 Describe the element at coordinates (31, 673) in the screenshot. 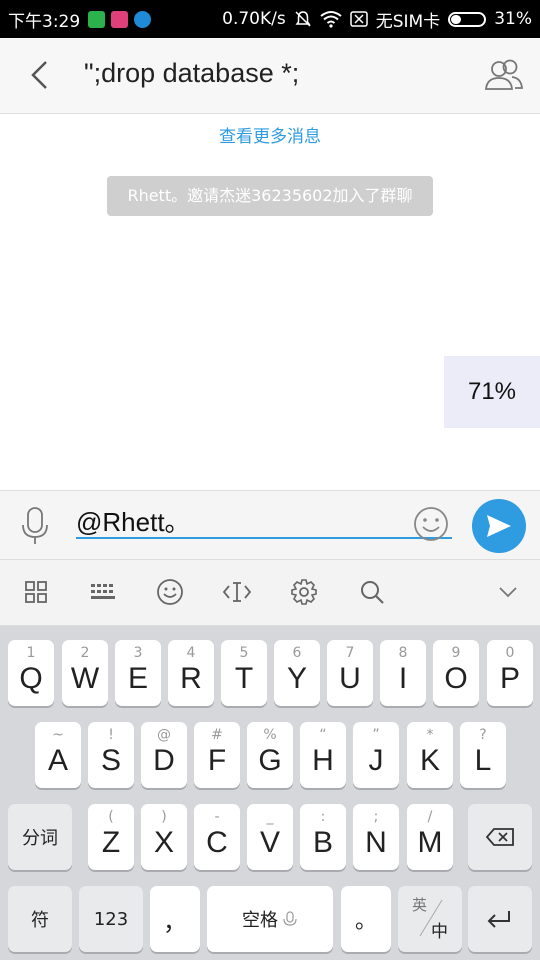

I see `key-q: 1Q` at that location.